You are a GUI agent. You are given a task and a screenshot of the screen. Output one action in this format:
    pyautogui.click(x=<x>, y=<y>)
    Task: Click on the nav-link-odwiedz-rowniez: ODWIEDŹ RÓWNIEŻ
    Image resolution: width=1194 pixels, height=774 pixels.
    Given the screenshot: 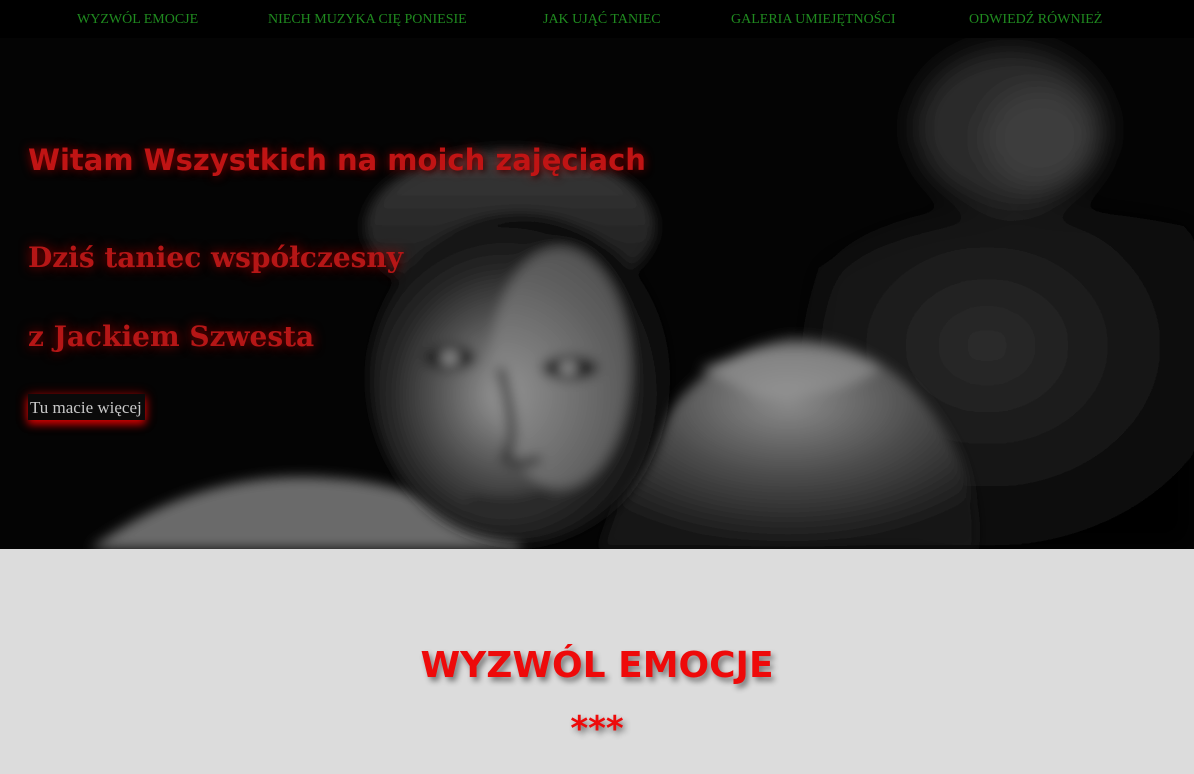 What is the action you would take?
    pyautogui.click(x=1035, y=20)
    